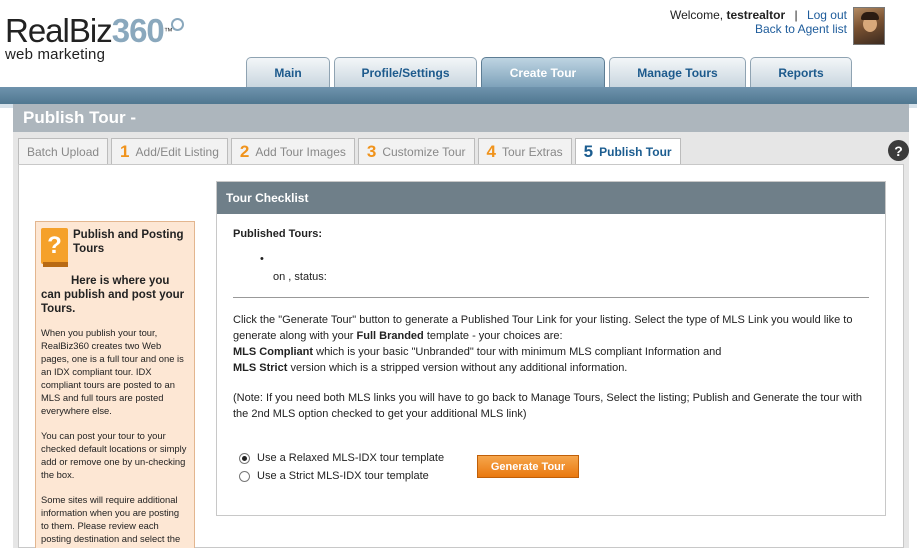 This screenshot has width=917, height=548. I want to click on username: testrealtor, so click(756, 15).